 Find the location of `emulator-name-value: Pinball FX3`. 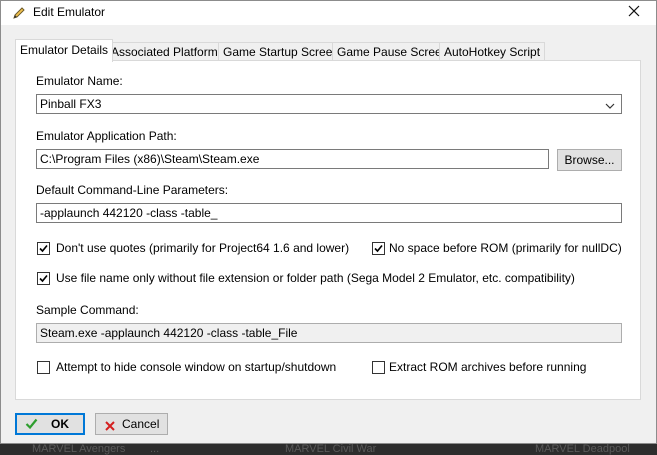

emulator-name-value: Pinball FX3 is located at coordinates (71, 104).